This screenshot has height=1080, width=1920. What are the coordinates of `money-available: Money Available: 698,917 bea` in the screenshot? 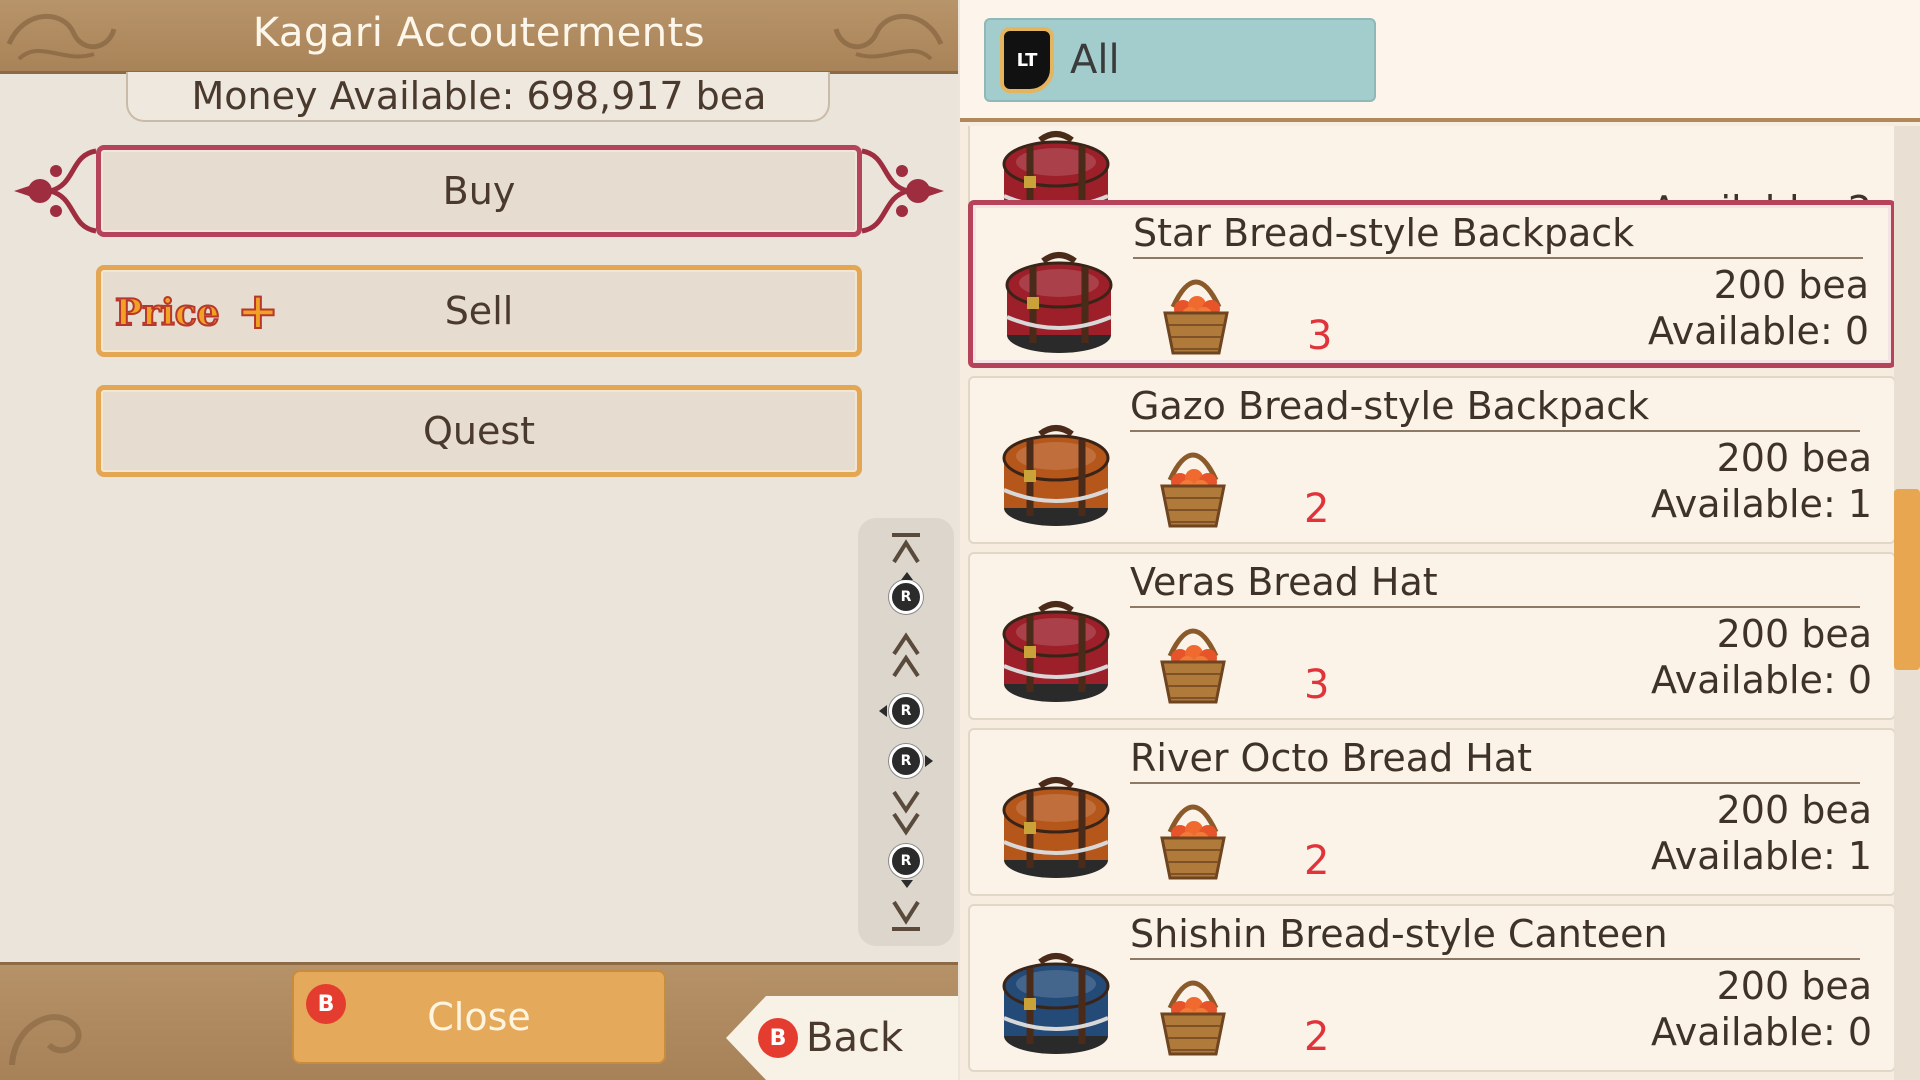 It's located at (479, 96).